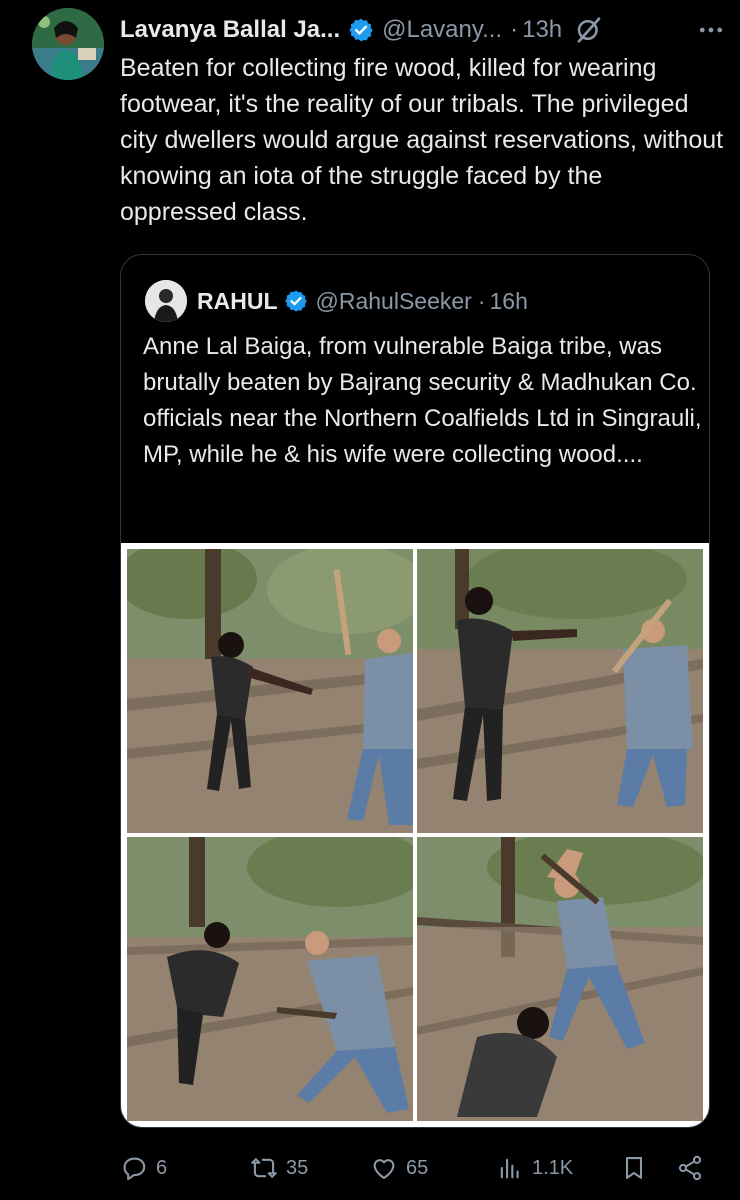  What do you see at coordinates (394, 301) in the screenshot?
I see `quoted-author-handle: @RahulSeeker` at bounding box center [394, 301].